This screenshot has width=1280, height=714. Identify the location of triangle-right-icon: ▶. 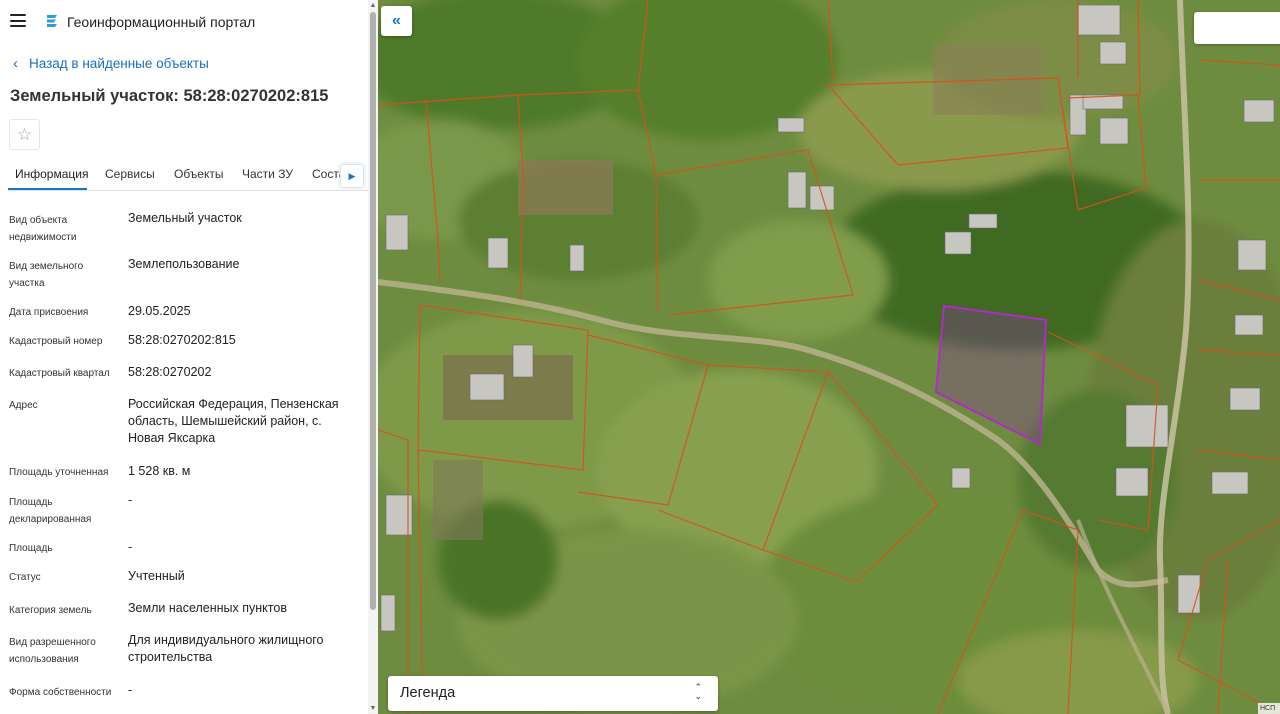
(352, 175).